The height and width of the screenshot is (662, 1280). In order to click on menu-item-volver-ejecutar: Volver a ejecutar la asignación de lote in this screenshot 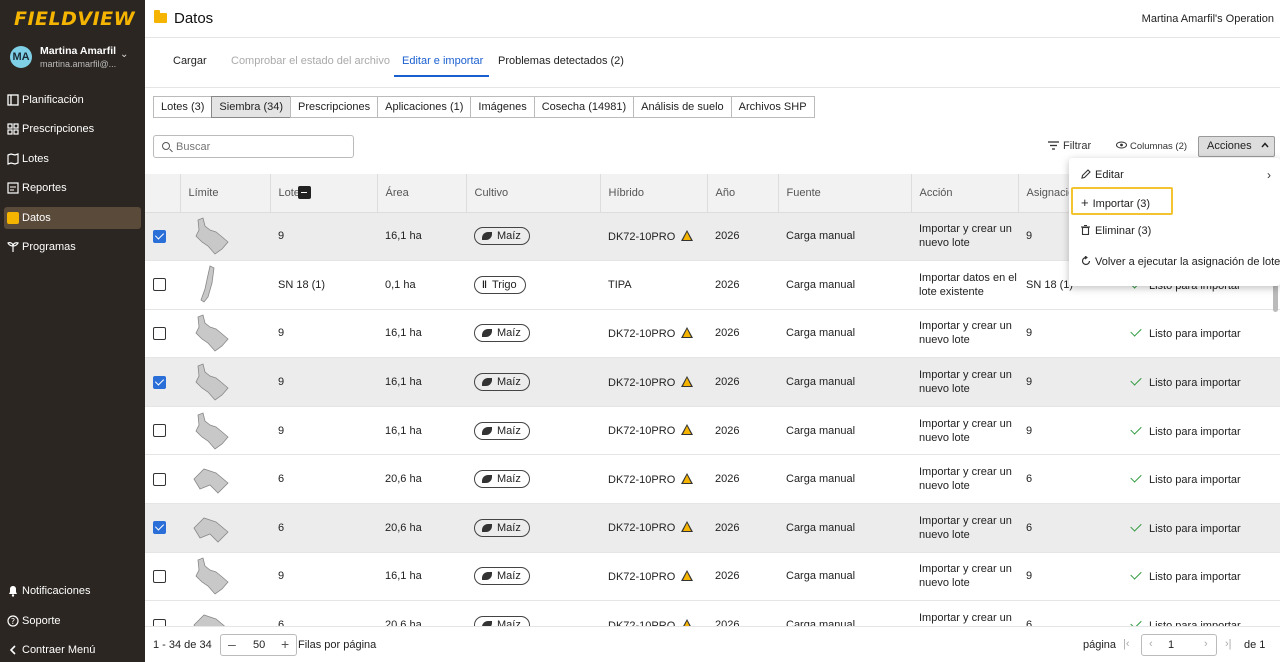, I will do `click(1180, 261)`.